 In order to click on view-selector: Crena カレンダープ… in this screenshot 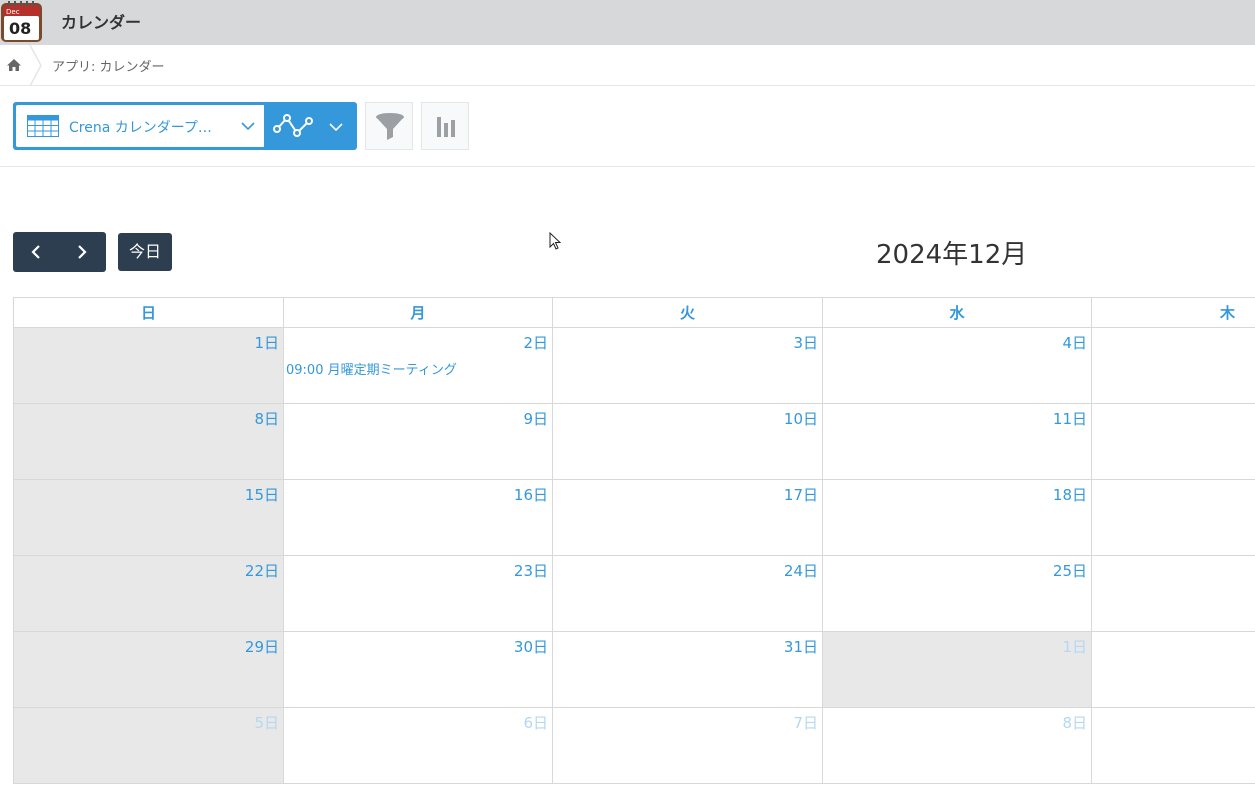, I will do `click(185, 126)`.